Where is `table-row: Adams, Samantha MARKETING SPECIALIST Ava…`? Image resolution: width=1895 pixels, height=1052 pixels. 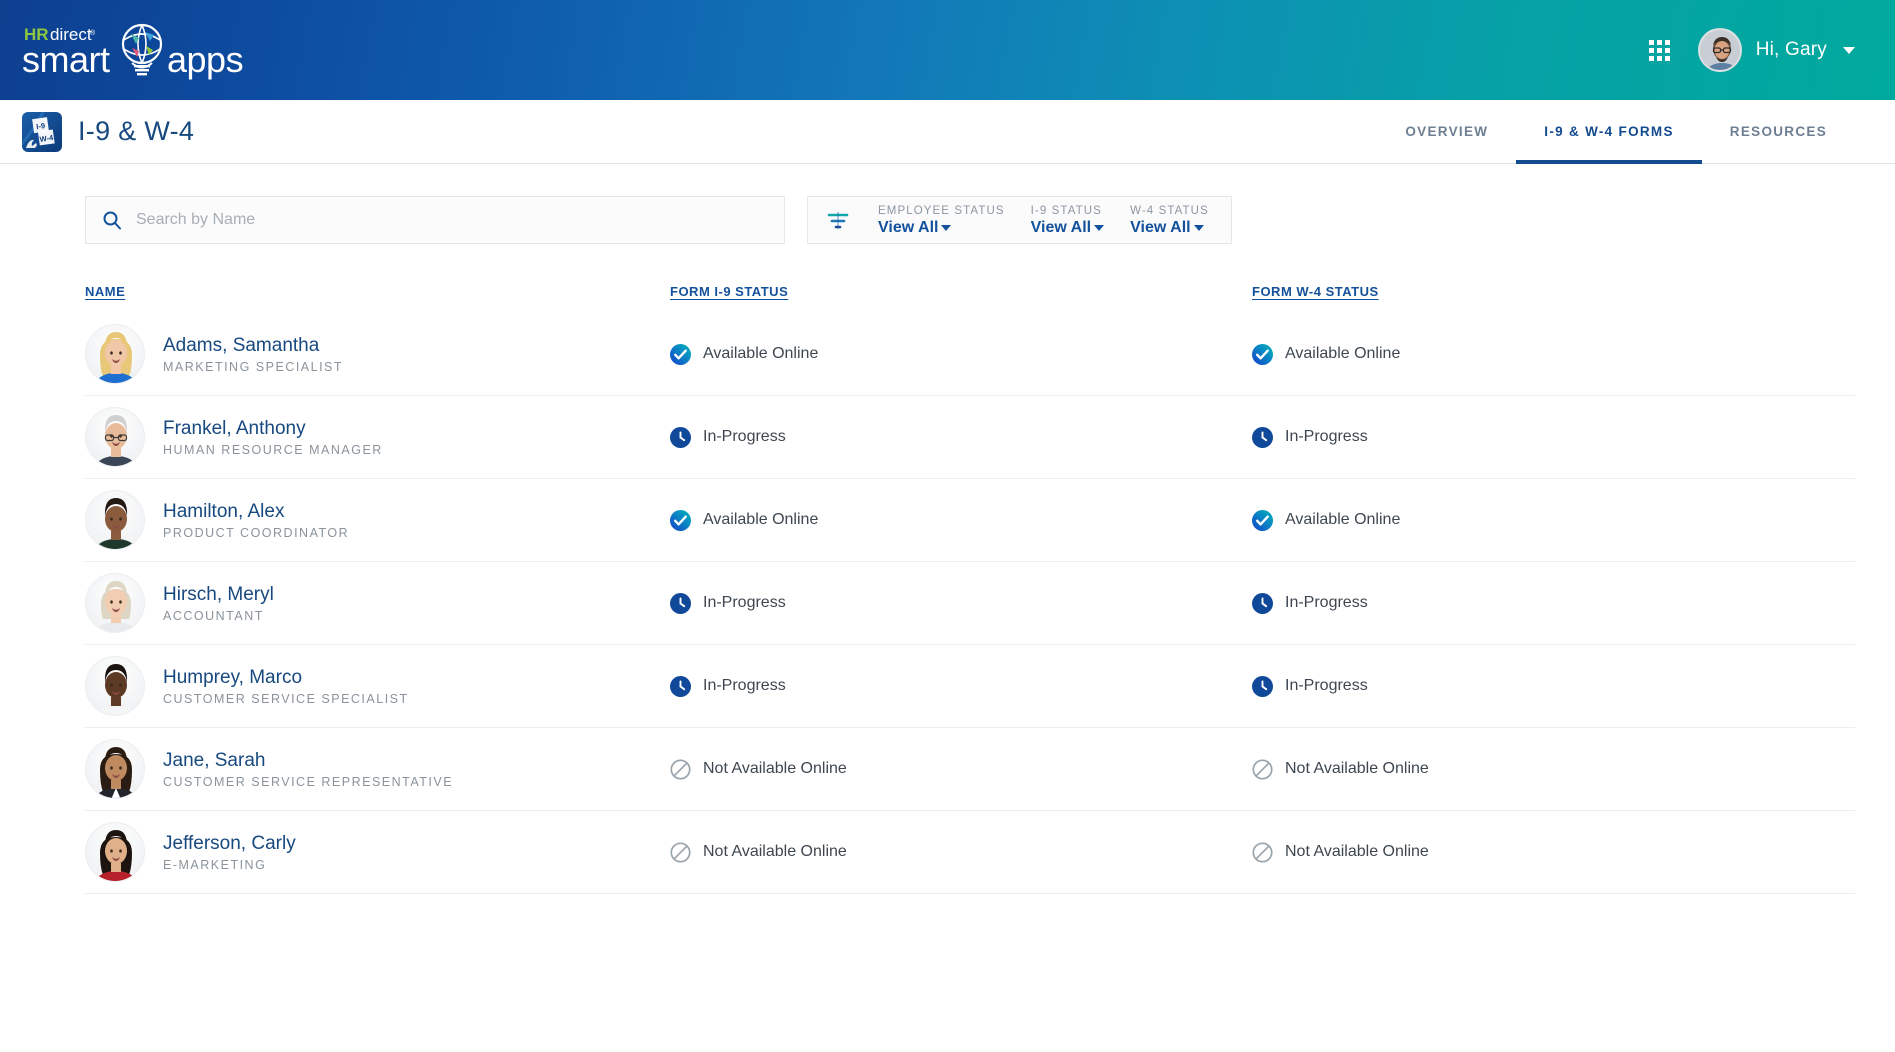
table-row: Adams, Samantha MARKETING SPECIALIST Ava… is located at coordinates (970, 354).